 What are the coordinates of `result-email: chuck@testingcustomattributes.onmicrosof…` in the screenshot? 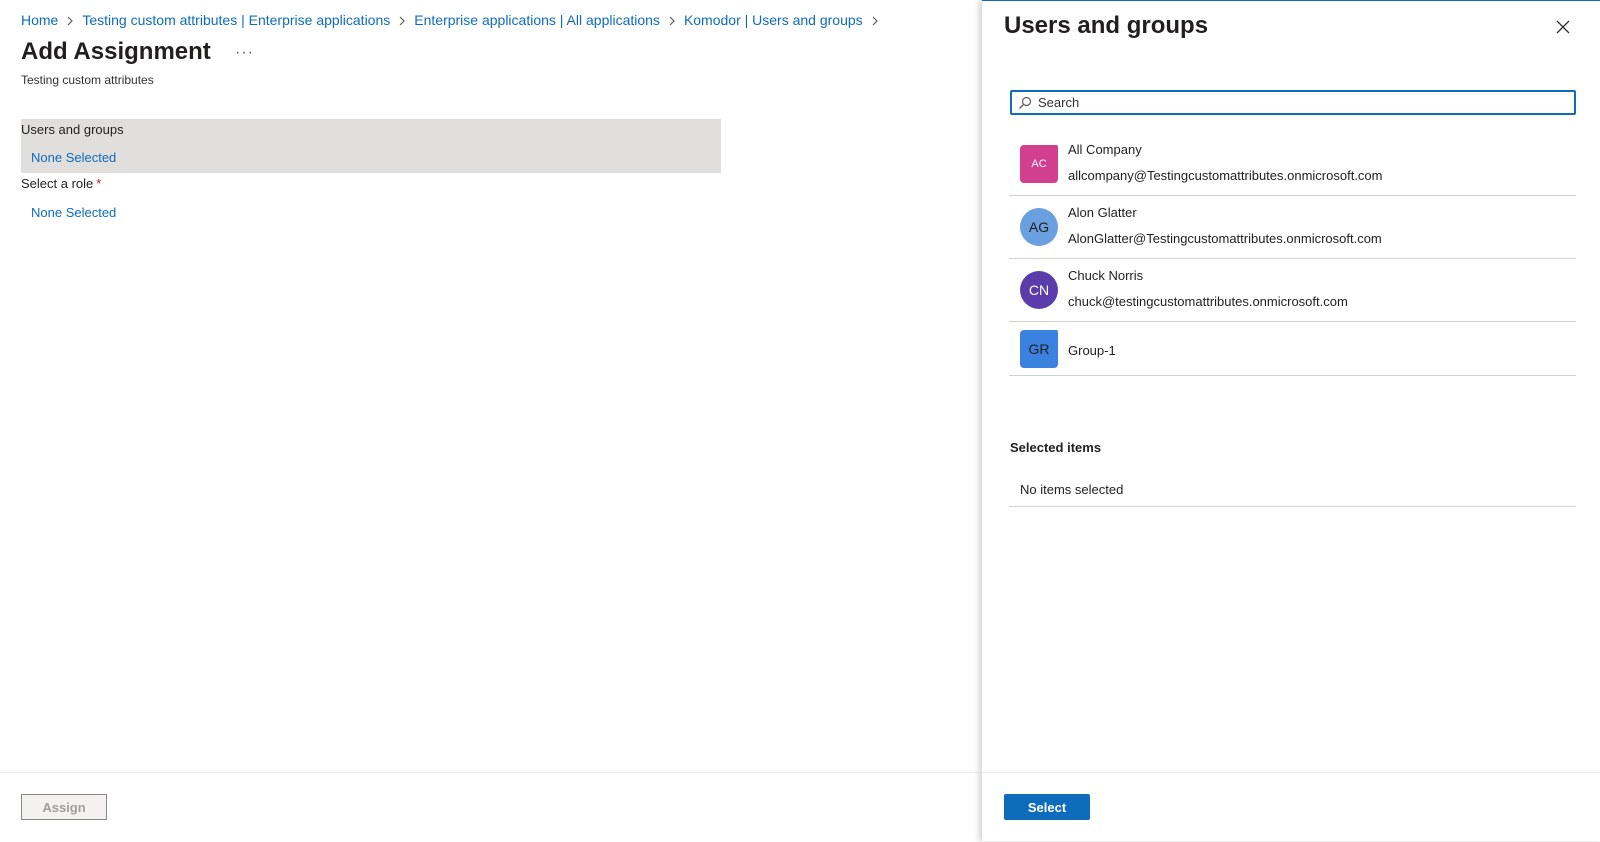 It's located at (1208, 301).